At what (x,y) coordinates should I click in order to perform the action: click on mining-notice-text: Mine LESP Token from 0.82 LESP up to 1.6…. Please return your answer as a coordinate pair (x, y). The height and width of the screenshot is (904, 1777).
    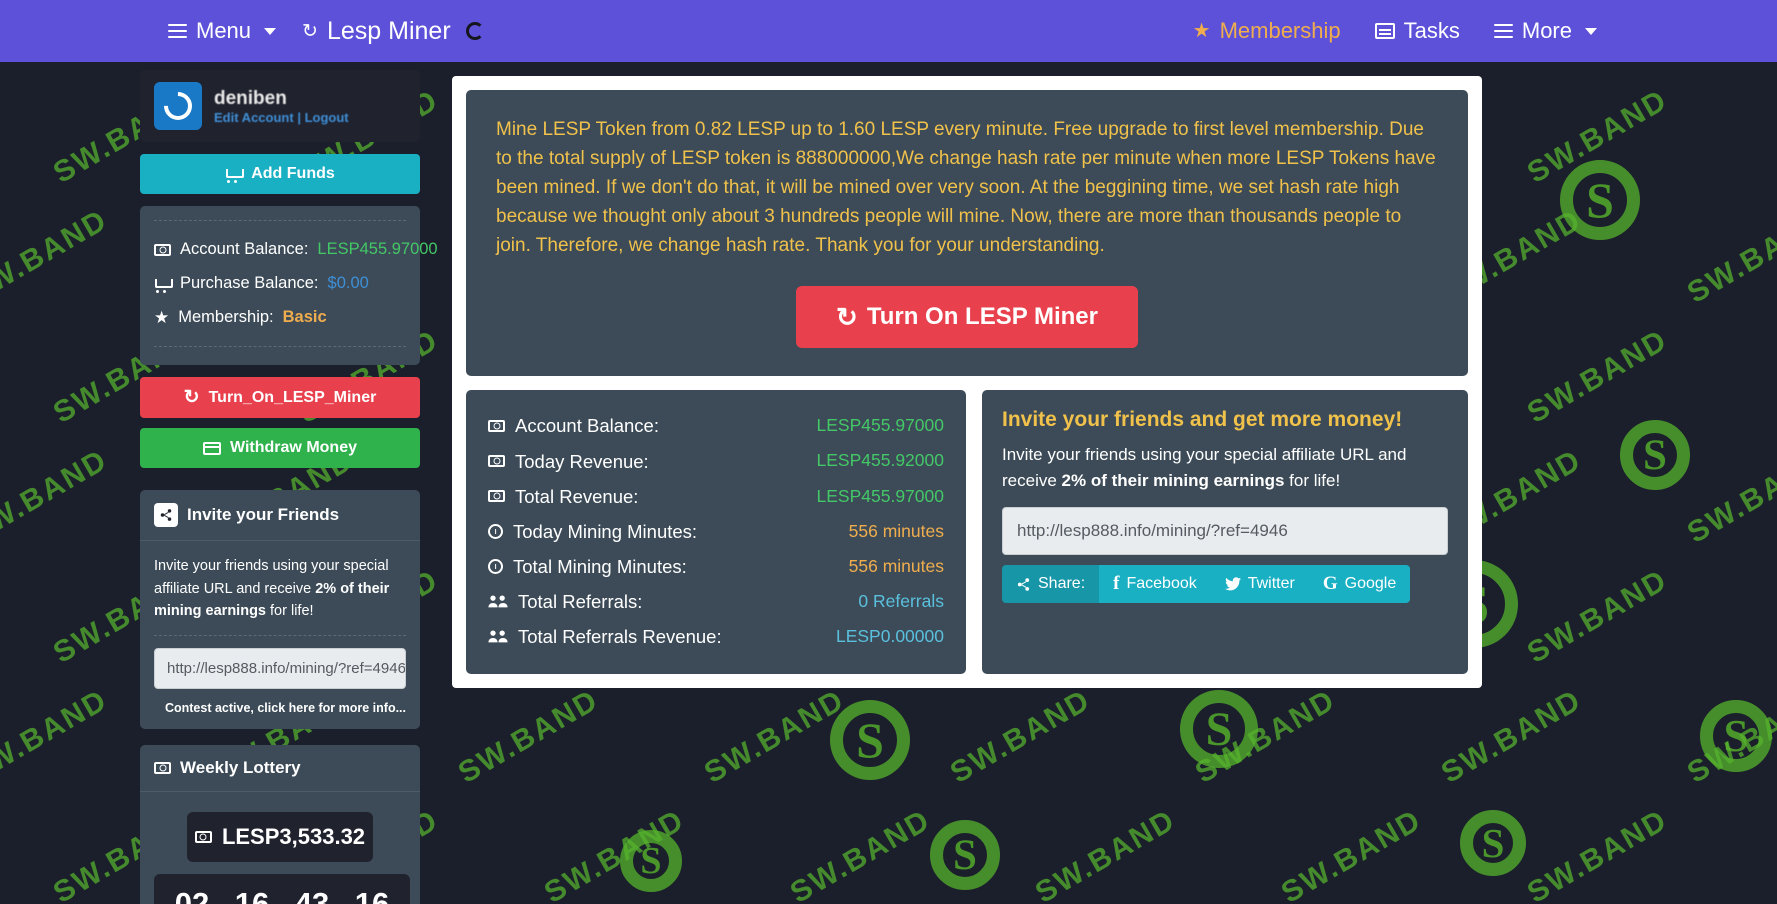
    Looking at the image, I should click on (966, 187).